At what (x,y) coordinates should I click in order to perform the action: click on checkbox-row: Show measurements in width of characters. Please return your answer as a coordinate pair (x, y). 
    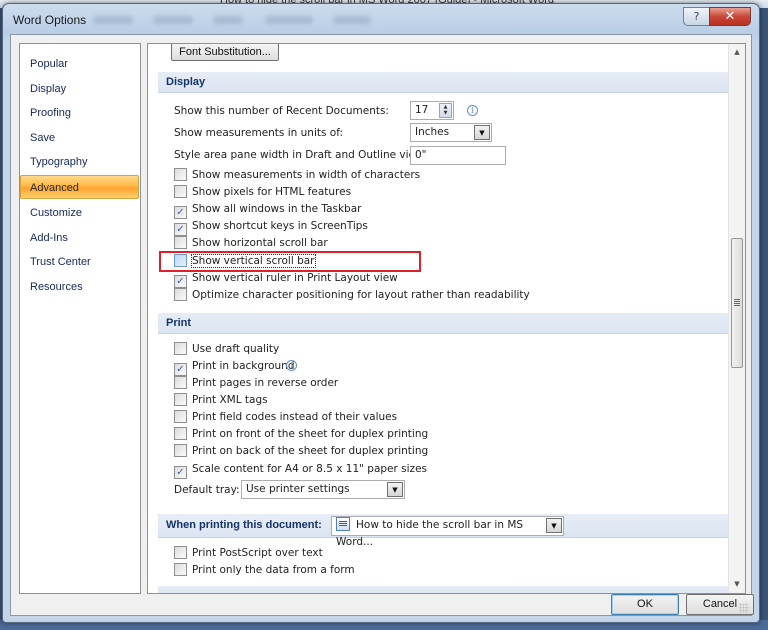
    Looking at the image, I should click on (297, 174).